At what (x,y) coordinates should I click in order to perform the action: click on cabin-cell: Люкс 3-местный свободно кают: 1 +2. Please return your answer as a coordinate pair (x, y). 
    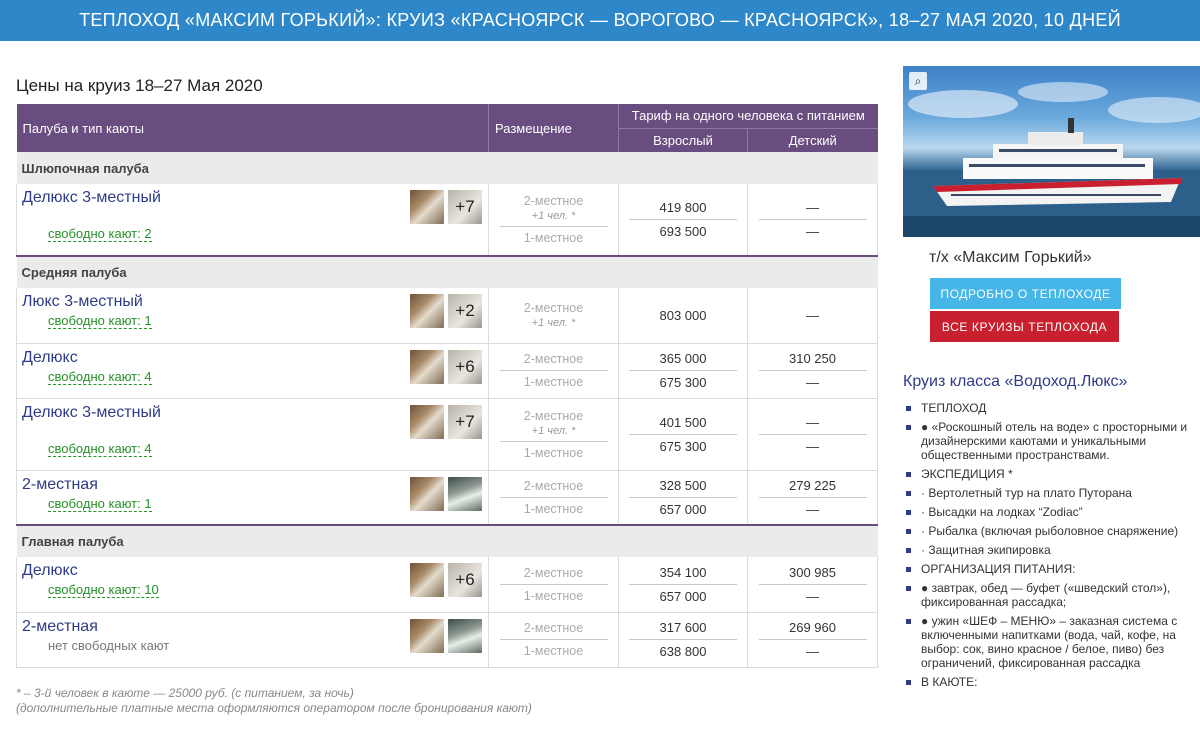
    Looking at the image, I should click on (252, 316).